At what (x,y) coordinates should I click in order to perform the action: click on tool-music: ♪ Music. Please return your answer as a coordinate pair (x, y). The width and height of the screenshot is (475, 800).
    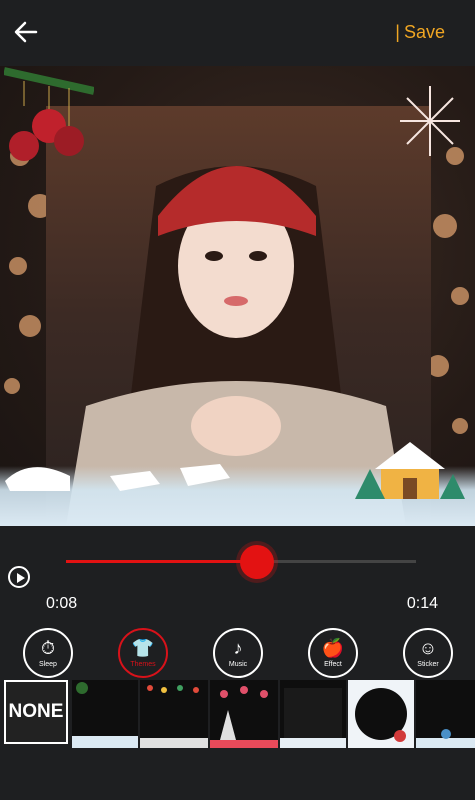
    Looking at the image, I should click on (238, 653).